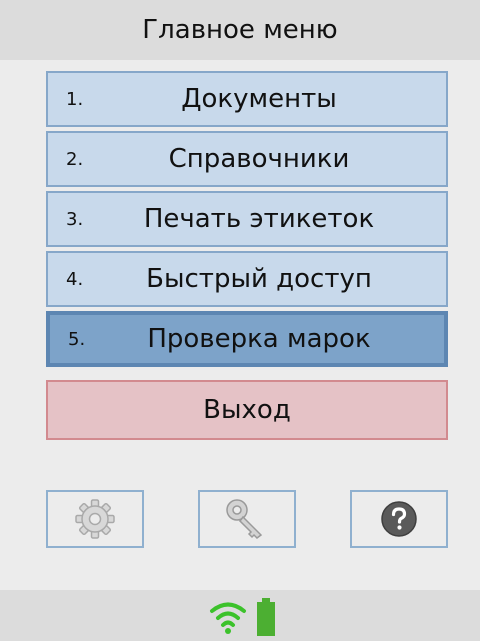  Describe the element at coordinates (259, 99) in the screenshot. I see `menu-item-label: Документы` at that location.